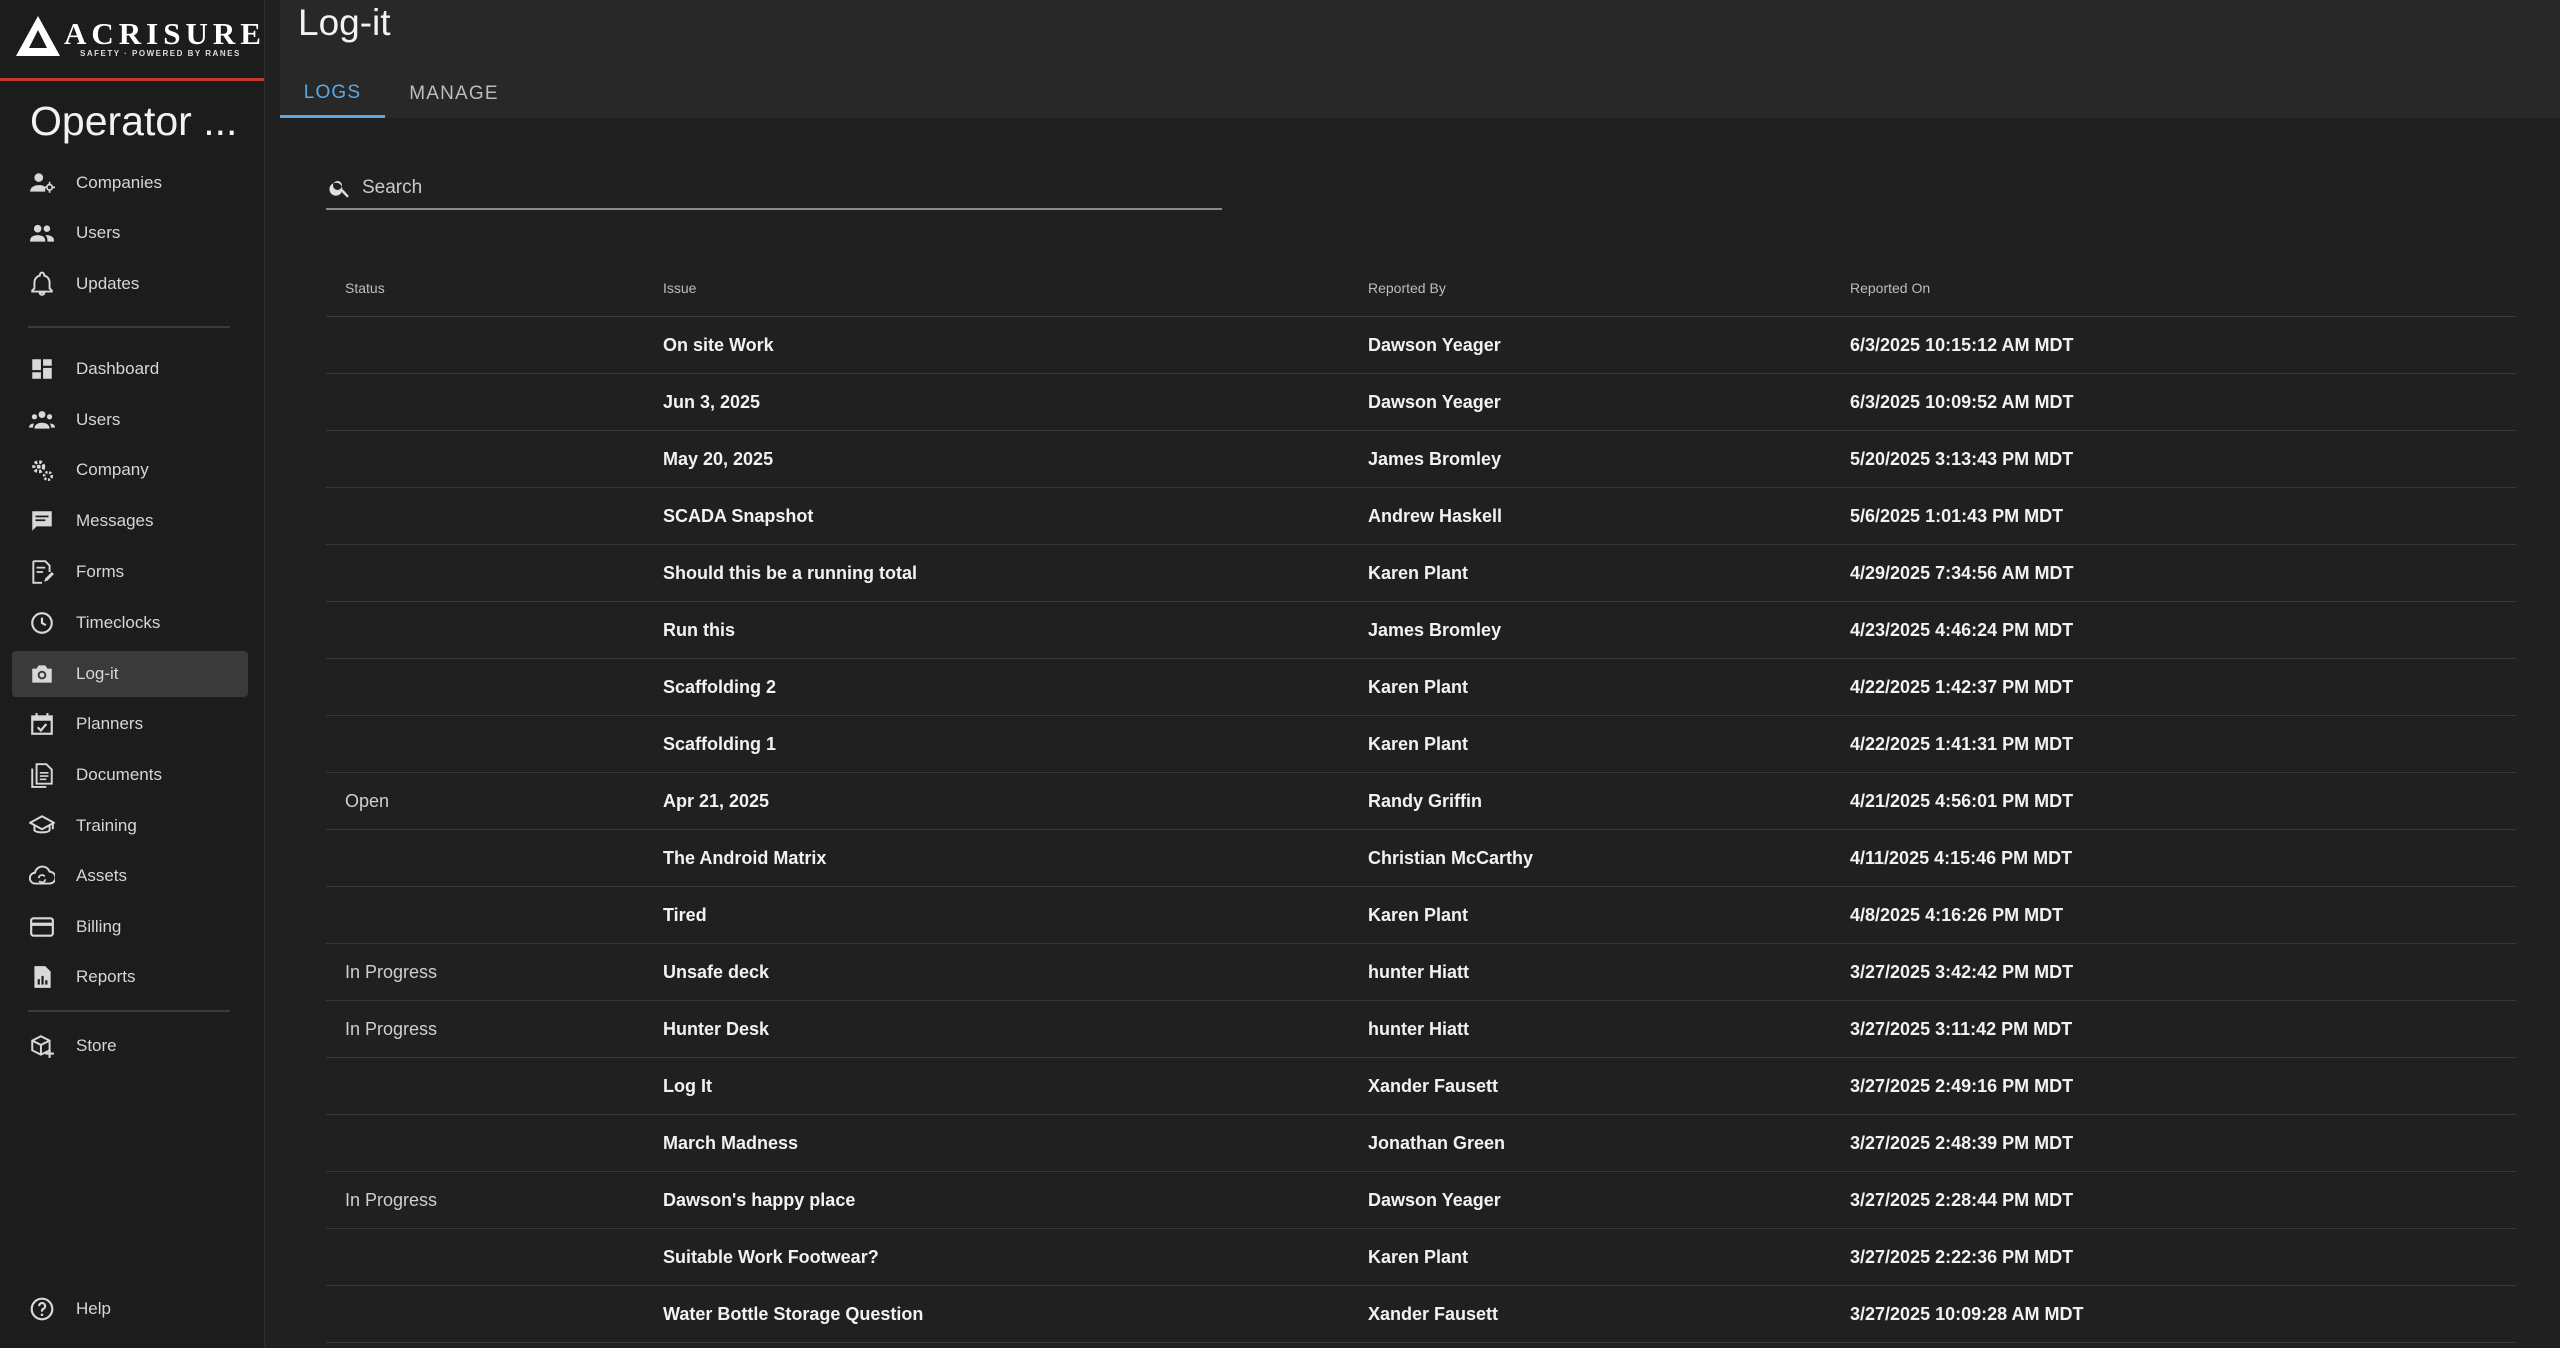  What do you see at coordinates (344, 22) in the screenshot?
I see `page-title: Log-it` at bounding box center [344, 22].